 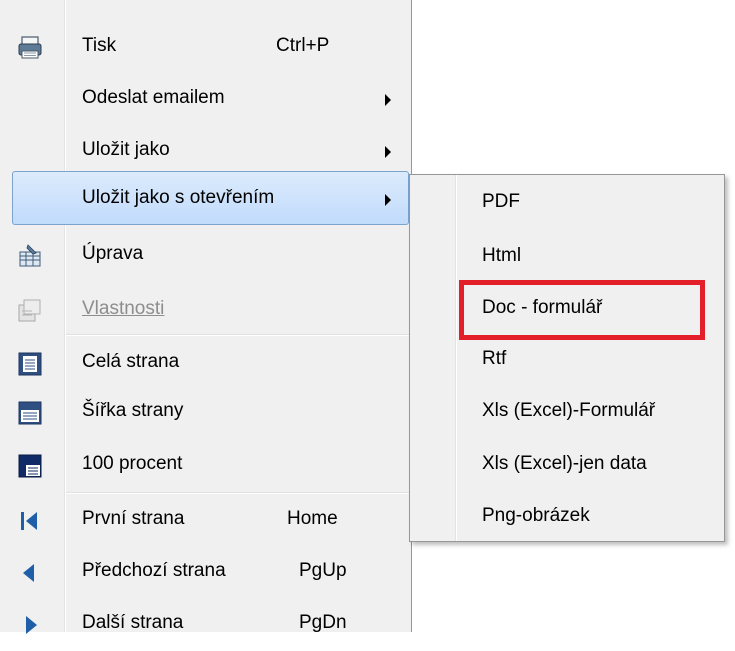 I want to click on menu-item-shortcut: PgDn, so click(x=323, y=622).